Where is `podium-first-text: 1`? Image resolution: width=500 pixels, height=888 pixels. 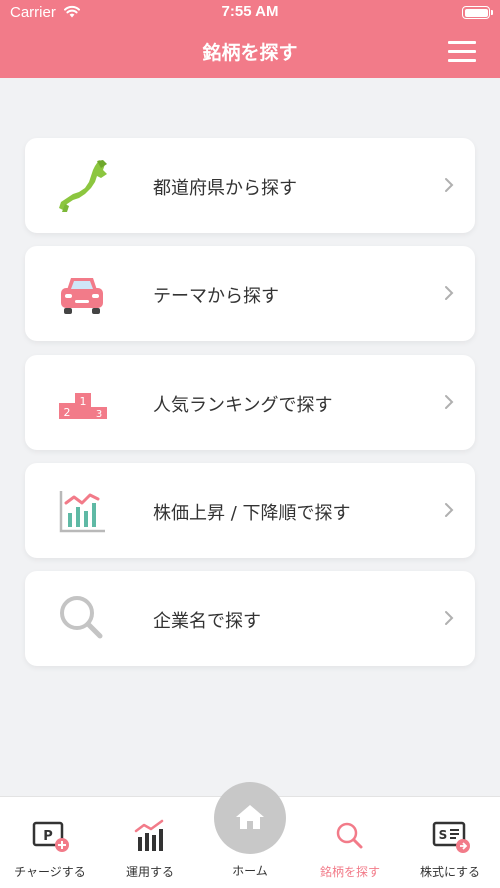
podium-first-text: 1 is located at coordinates (83, 401).